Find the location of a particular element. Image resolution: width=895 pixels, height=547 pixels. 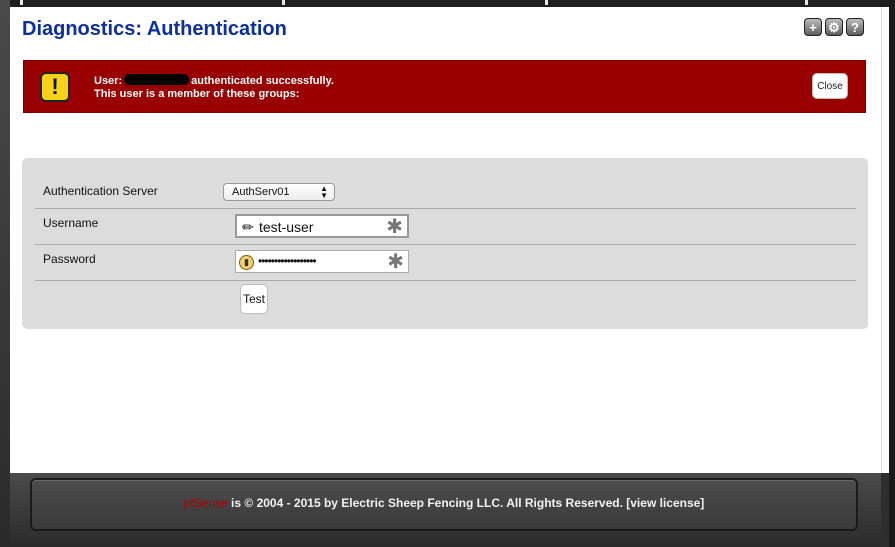

select-arrows-icon: ▲ ▼ is located at coordinates (324, 192).